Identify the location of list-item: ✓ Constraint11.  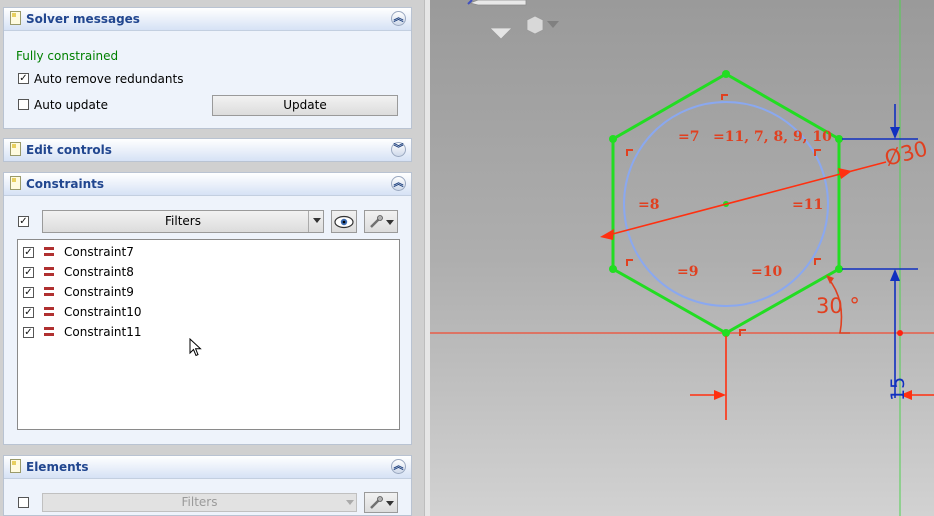
(208, 332).